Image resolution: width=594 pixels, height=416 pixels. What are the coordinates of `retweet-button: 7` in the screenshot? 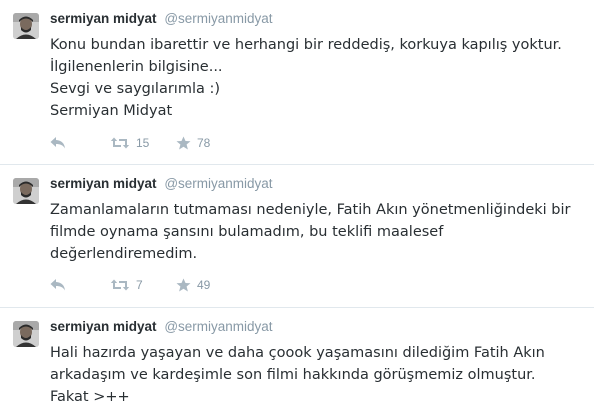 It's located at (143, 285).